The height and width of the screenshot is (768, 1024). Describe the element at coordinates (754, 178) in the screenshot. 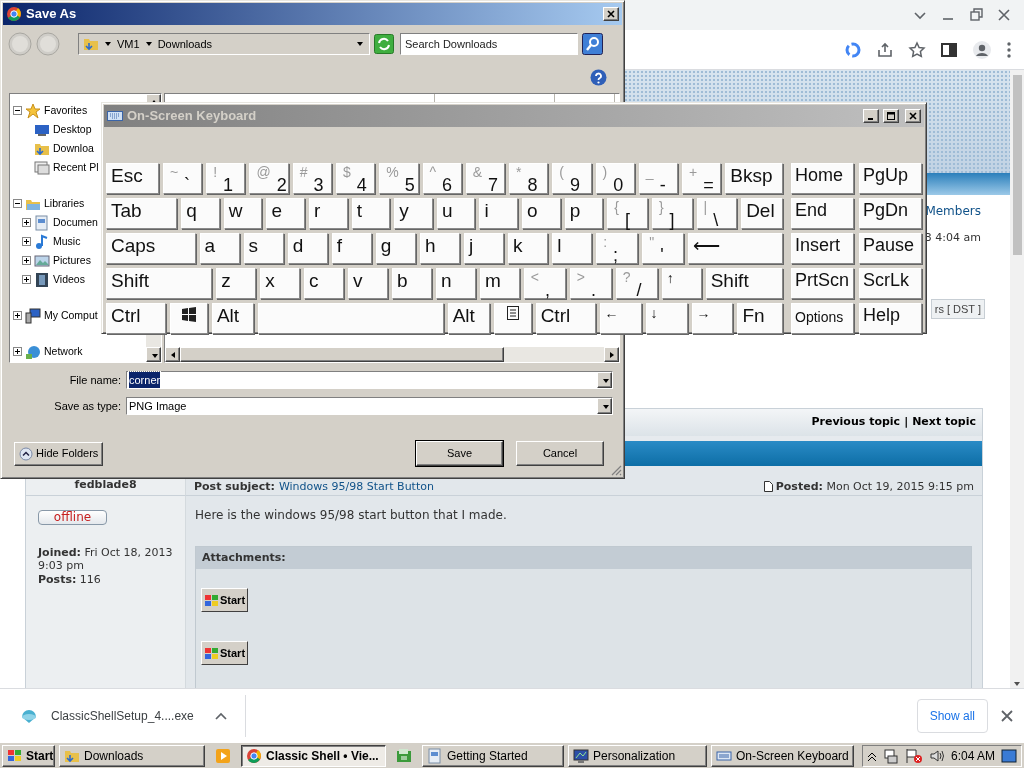

I see `keyboard-key: Bksp` at that location.